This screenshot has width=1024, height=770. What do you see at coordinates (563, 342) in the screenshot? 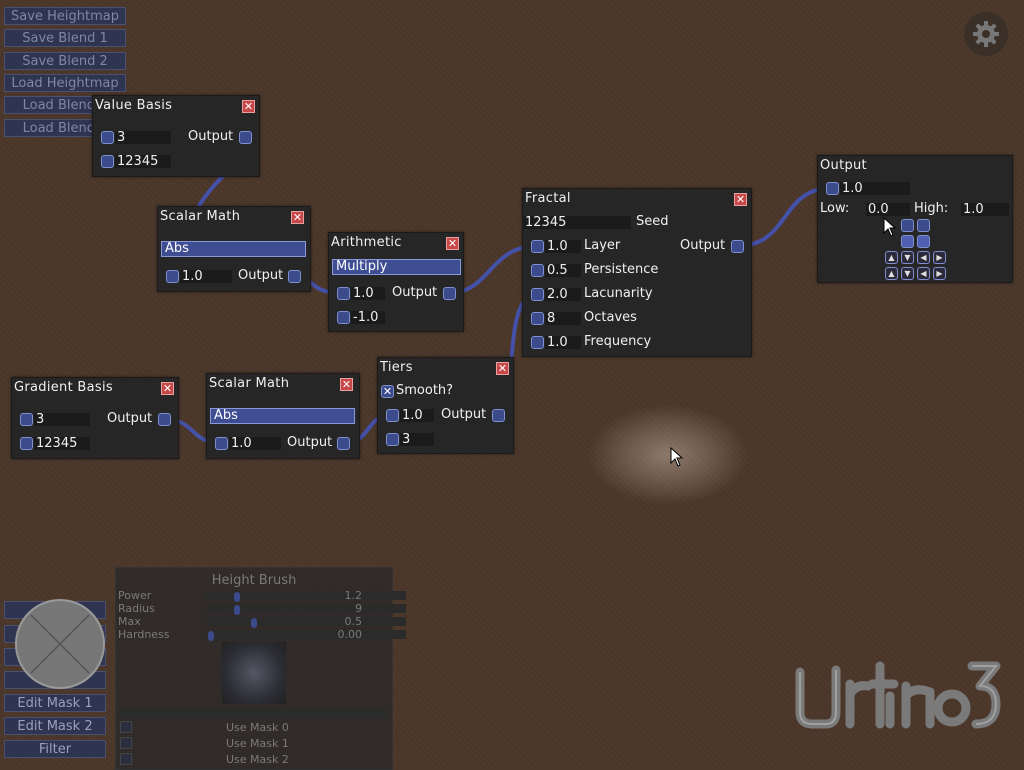
I see `frequency-field: 1.0` at bounding box center [563, 342].